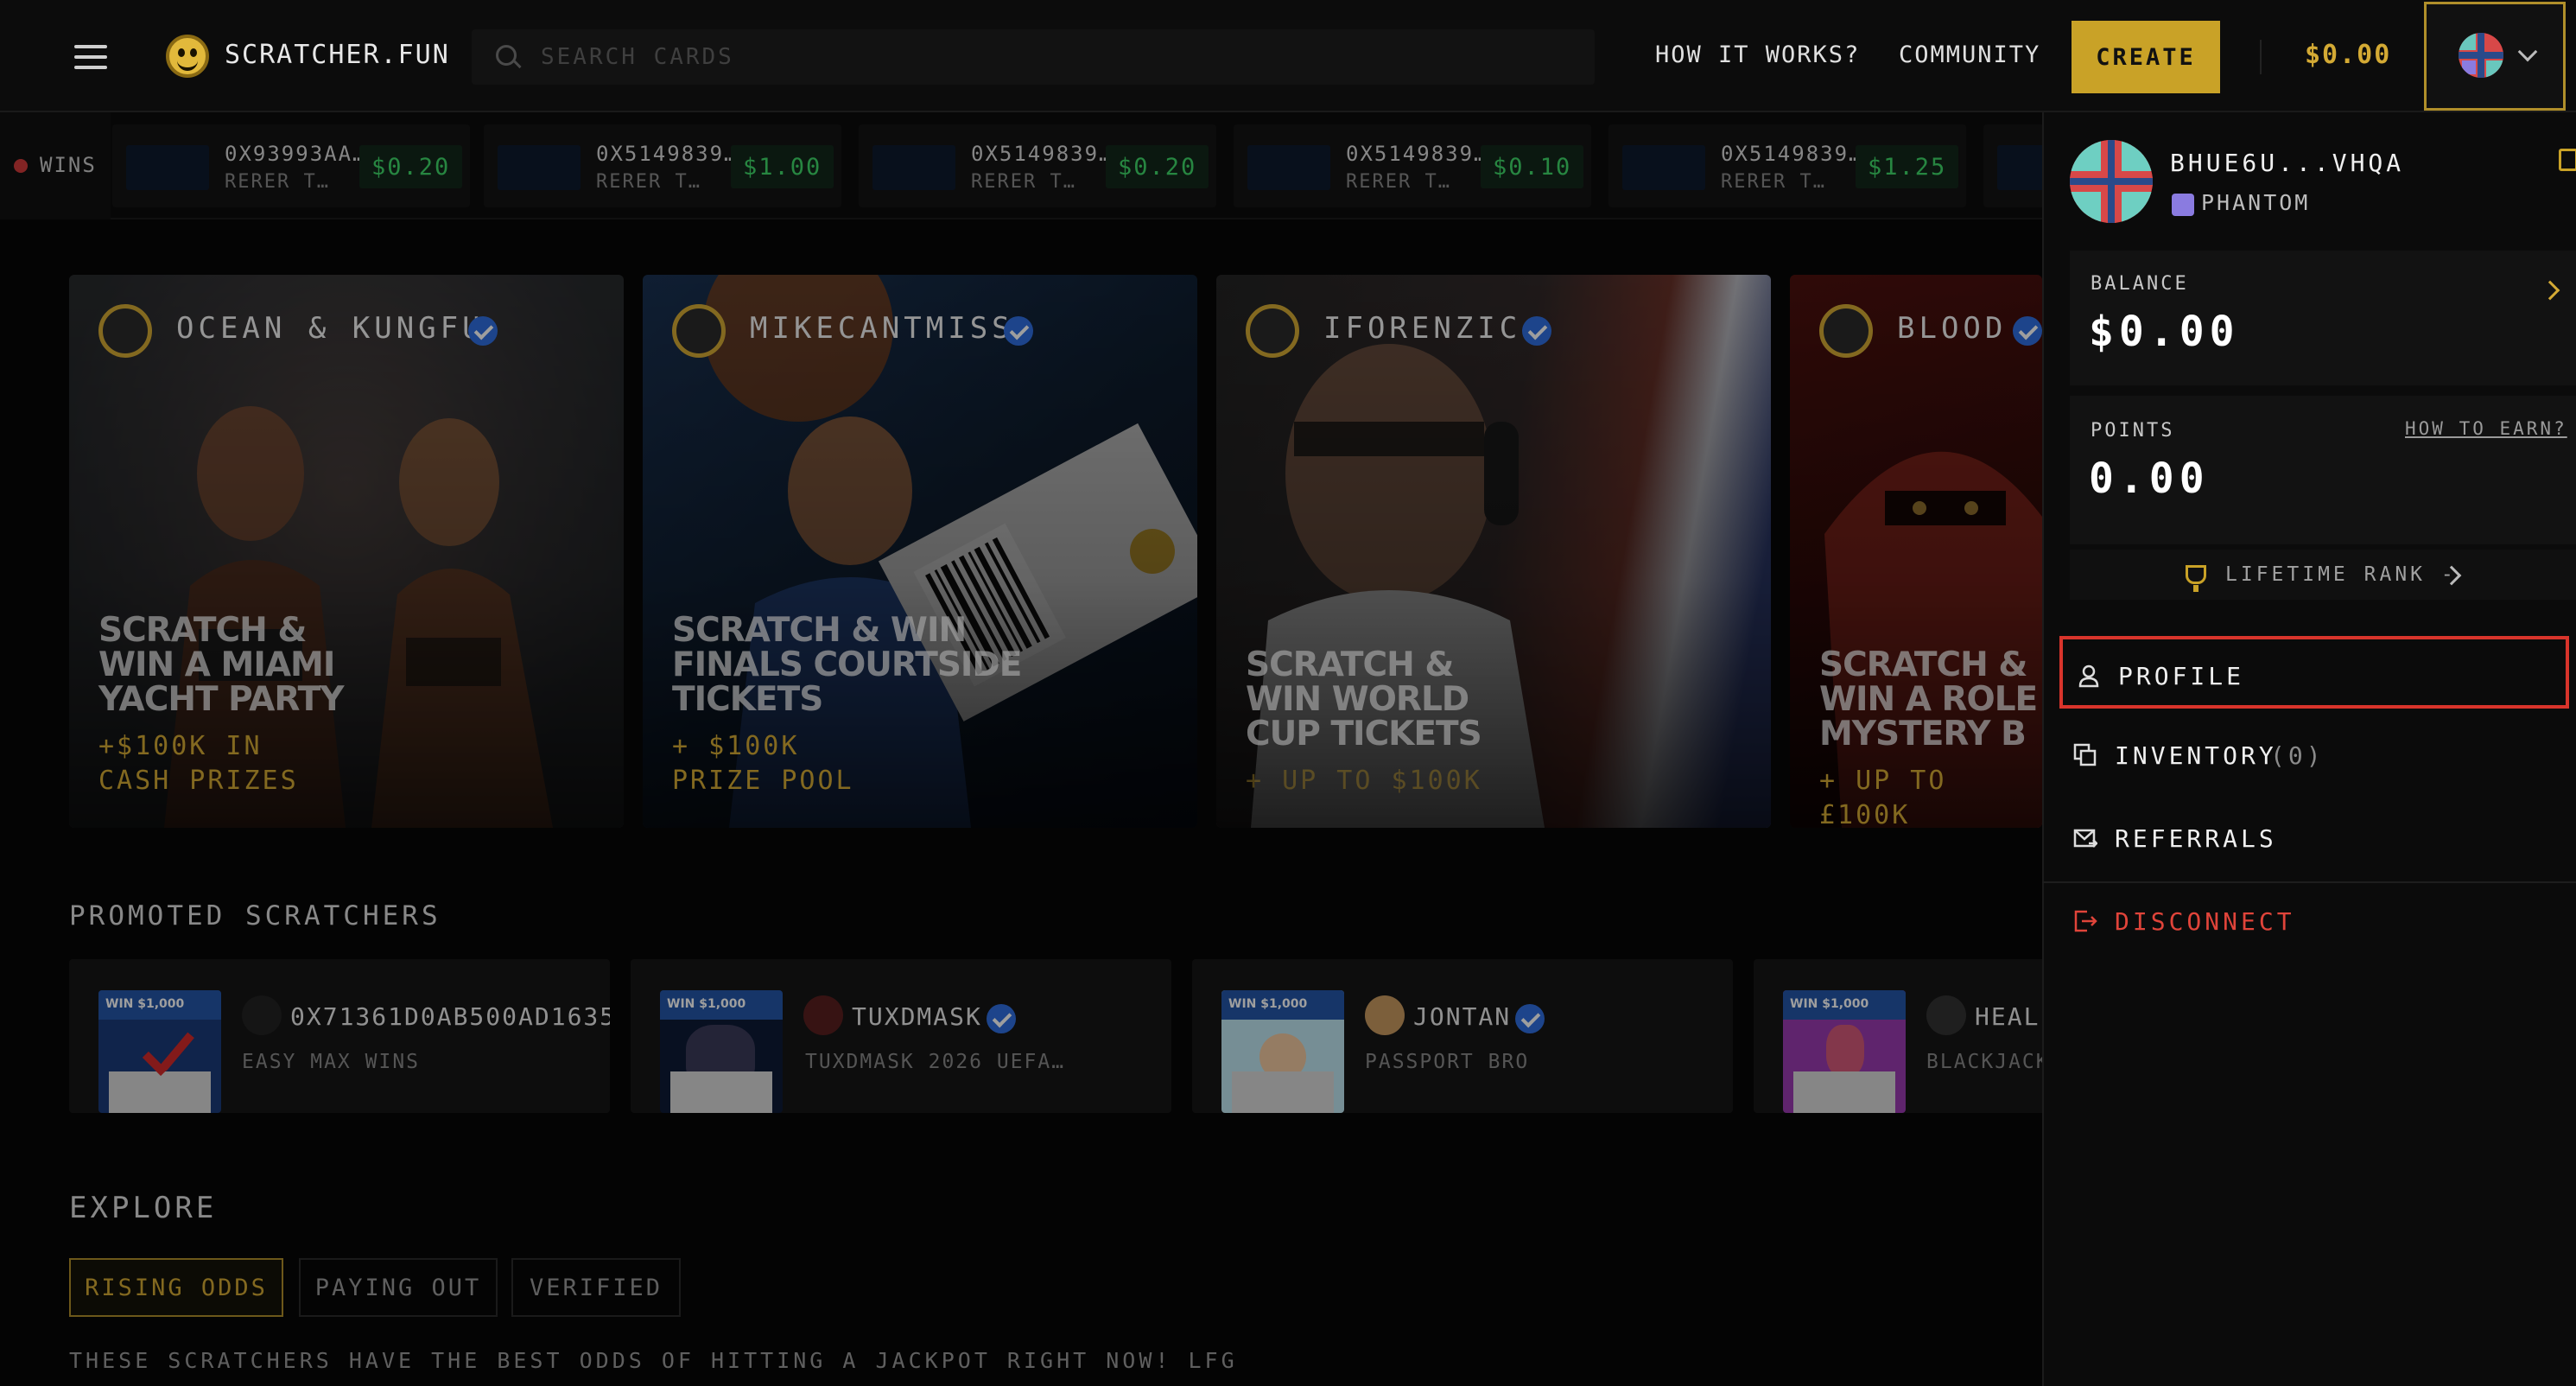 This screenshot has width=2576, height=1386. I want to click on user-icon, so click(2088, 676).